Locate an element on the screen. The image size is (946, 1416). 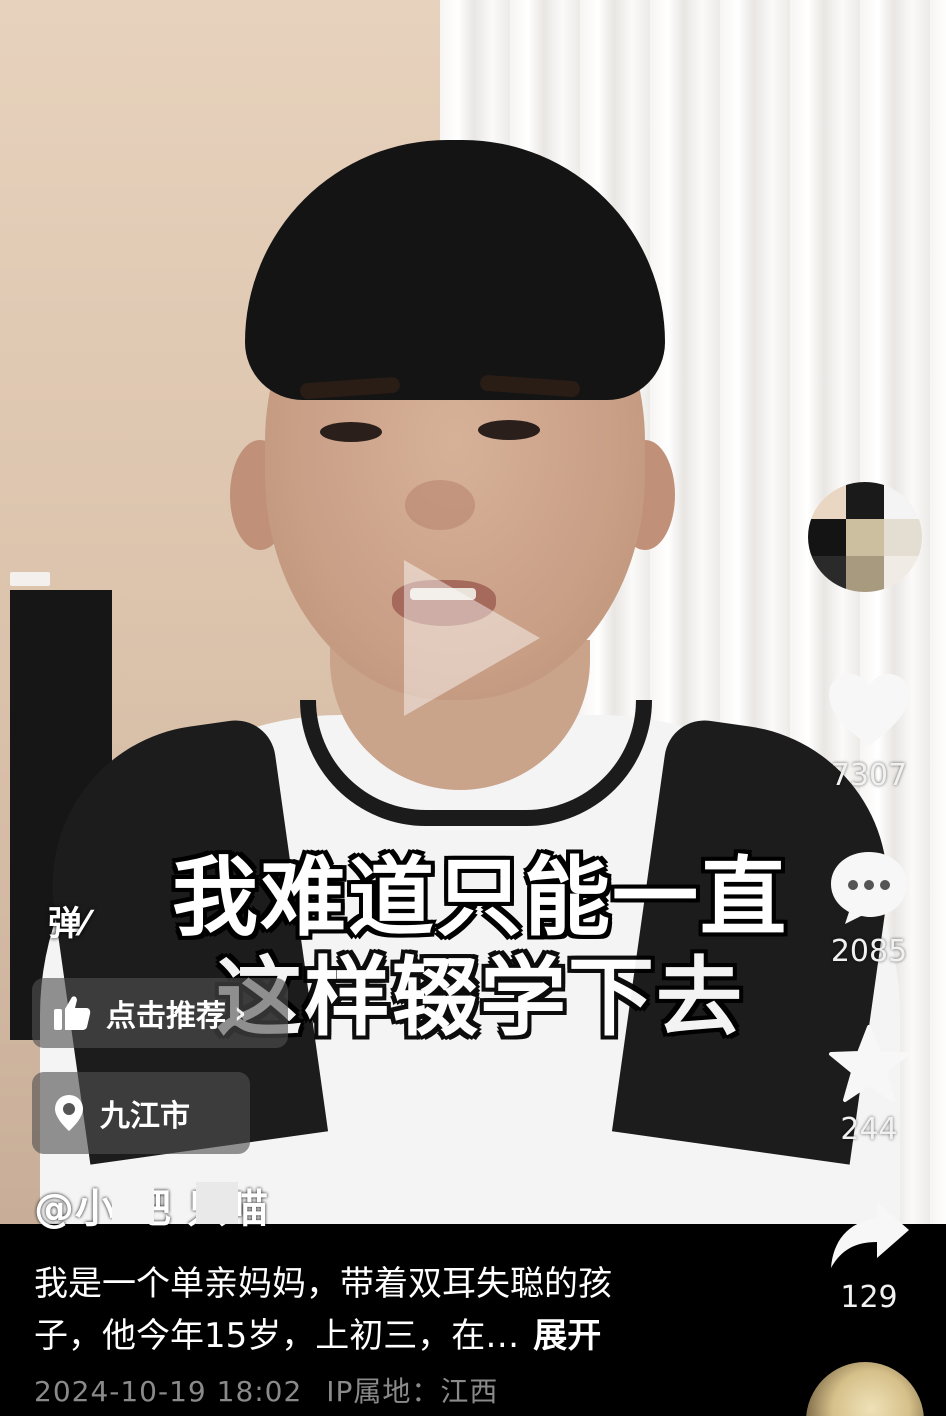
danmaku-label: 弹 is located at coordinates (65, 924).